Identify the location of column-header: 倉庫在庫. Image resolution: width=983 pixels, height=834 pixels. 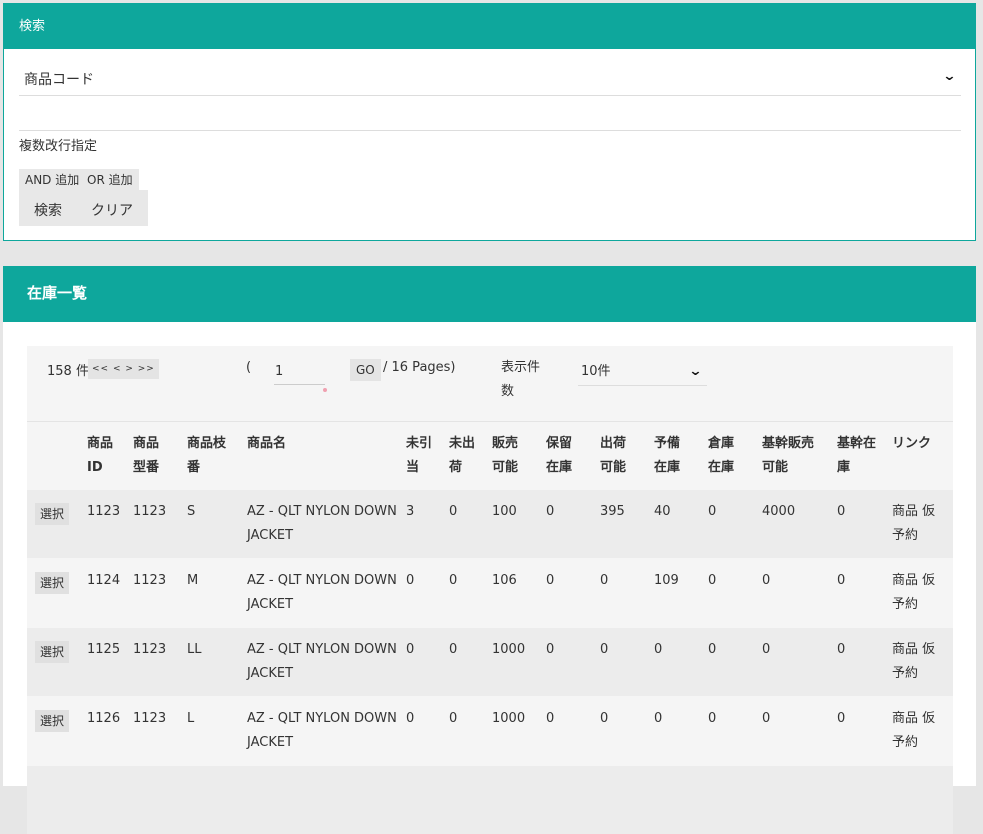
(721, 455).